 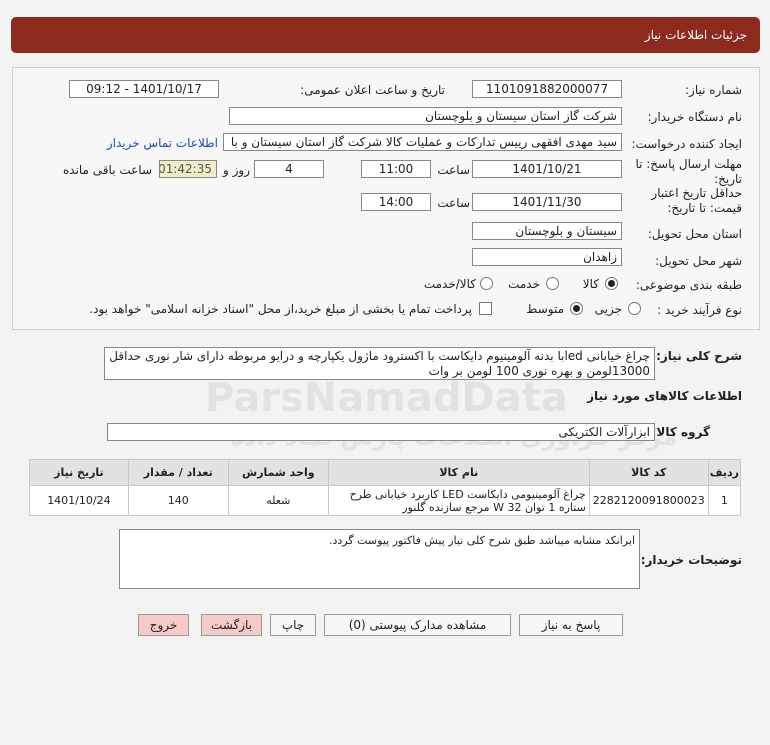 I want to click on category-option-service: خدمت, so click(x=524, y=284).